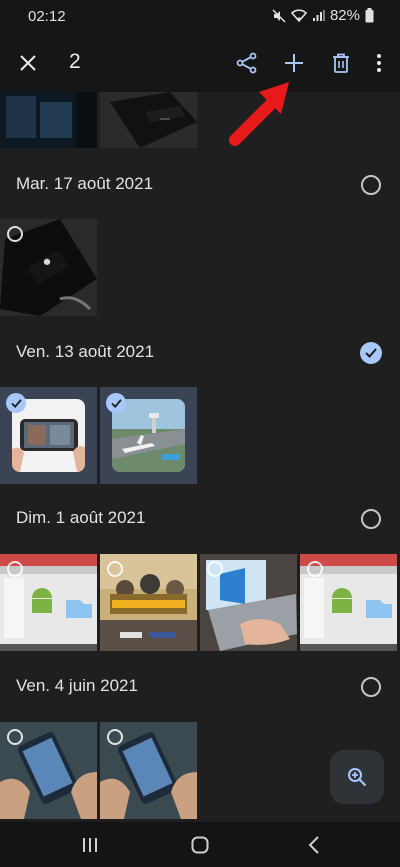 This screenshot has height=867, width=400. I want to click on date-label: Dim. 1 août 2021, so click(81, 517).